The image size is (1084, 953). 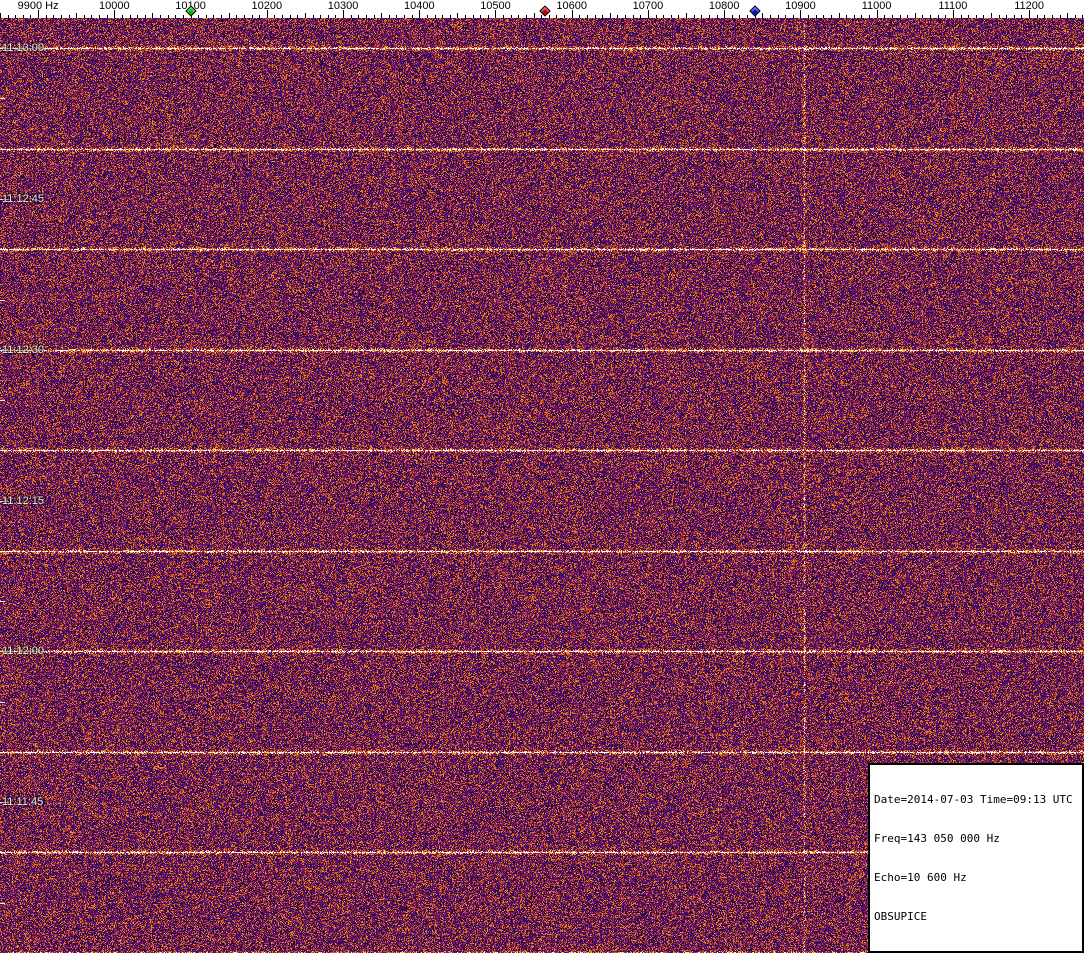 I want to click on freq-label: 10700, so click(x=648, y=6).